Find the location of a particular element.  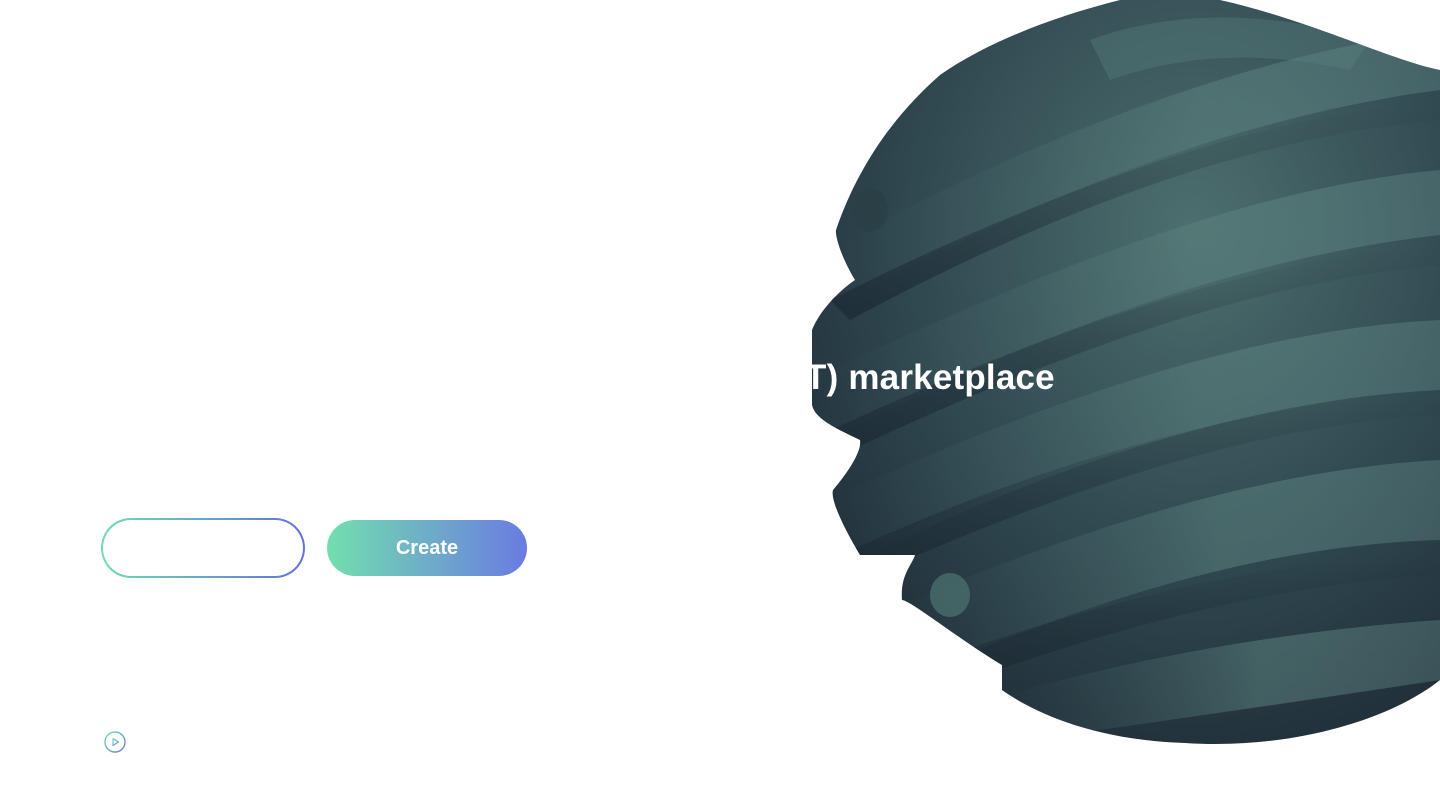

play-circle-icon is located at coordinates (115, 742).